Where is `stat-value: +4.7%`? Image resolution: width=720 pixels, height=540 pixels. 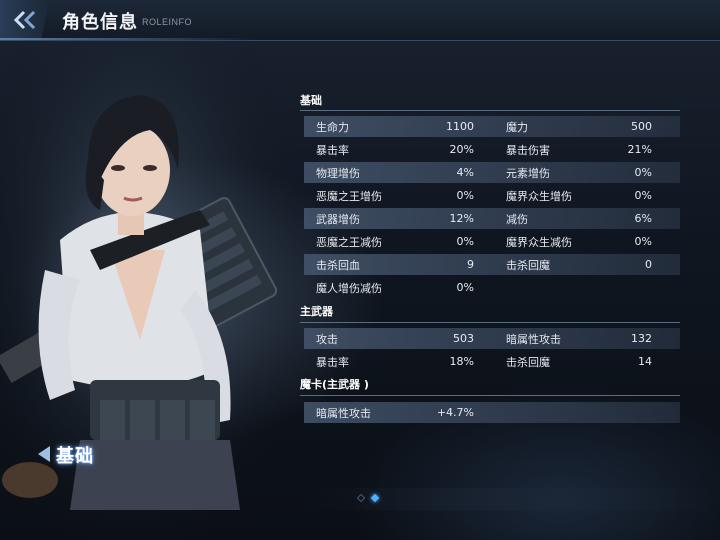
stat-value: +4.7% is located at coordinates (455, 412).